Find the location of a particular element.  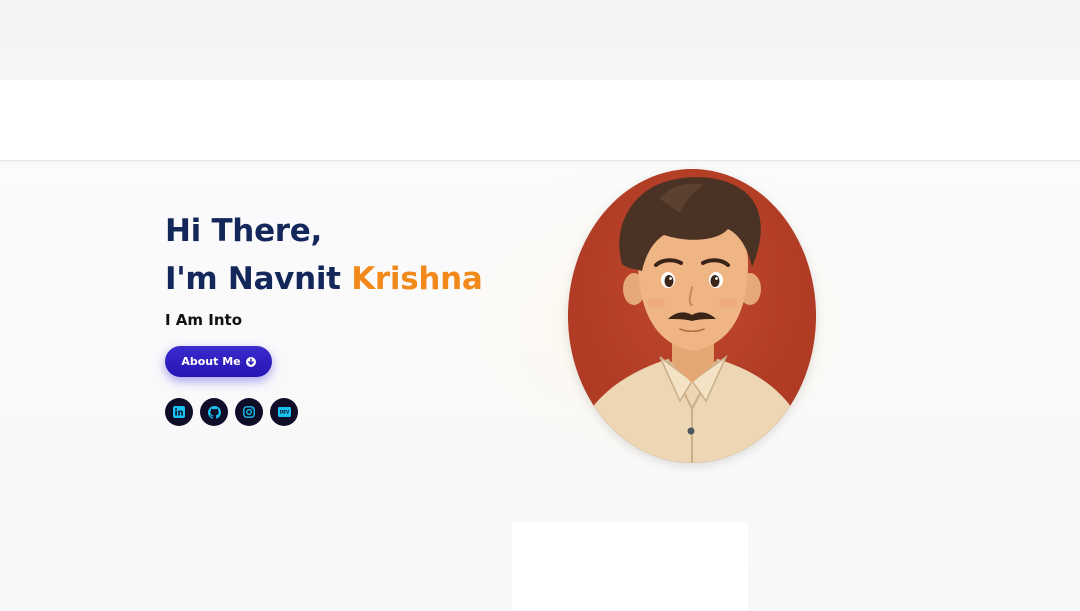

hero-heading: Hi There, I'm Navnit Krishna is located at coordinates (324, 255).